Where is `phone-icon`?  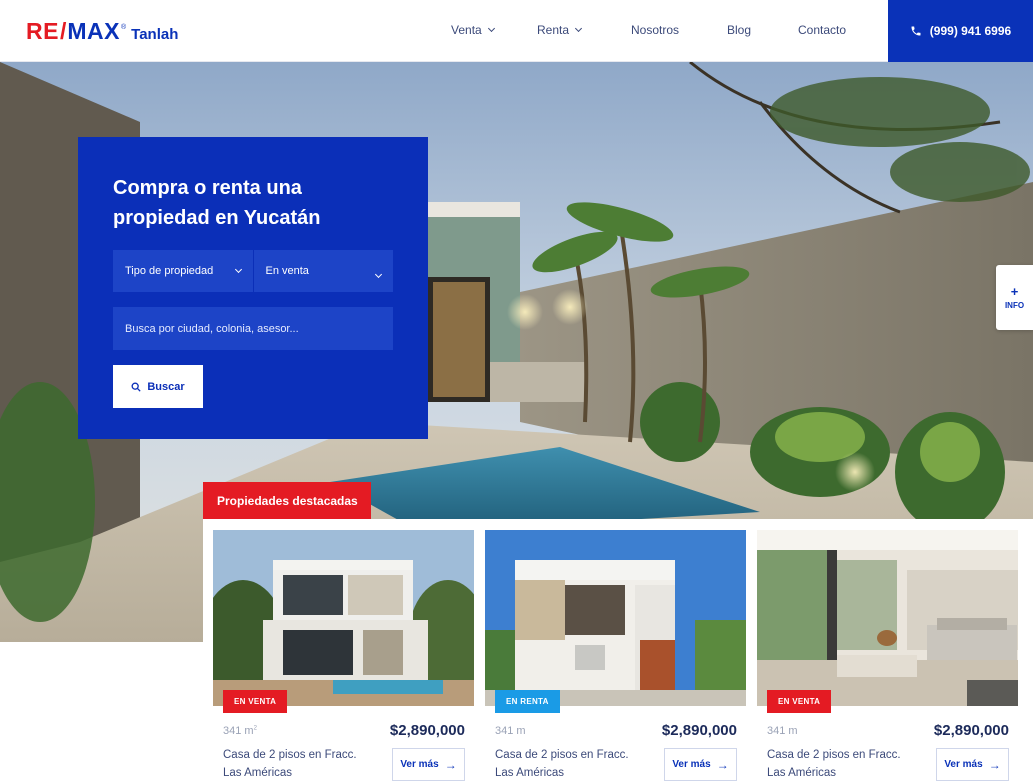 phone-icon is located at coordinates (916, 31).